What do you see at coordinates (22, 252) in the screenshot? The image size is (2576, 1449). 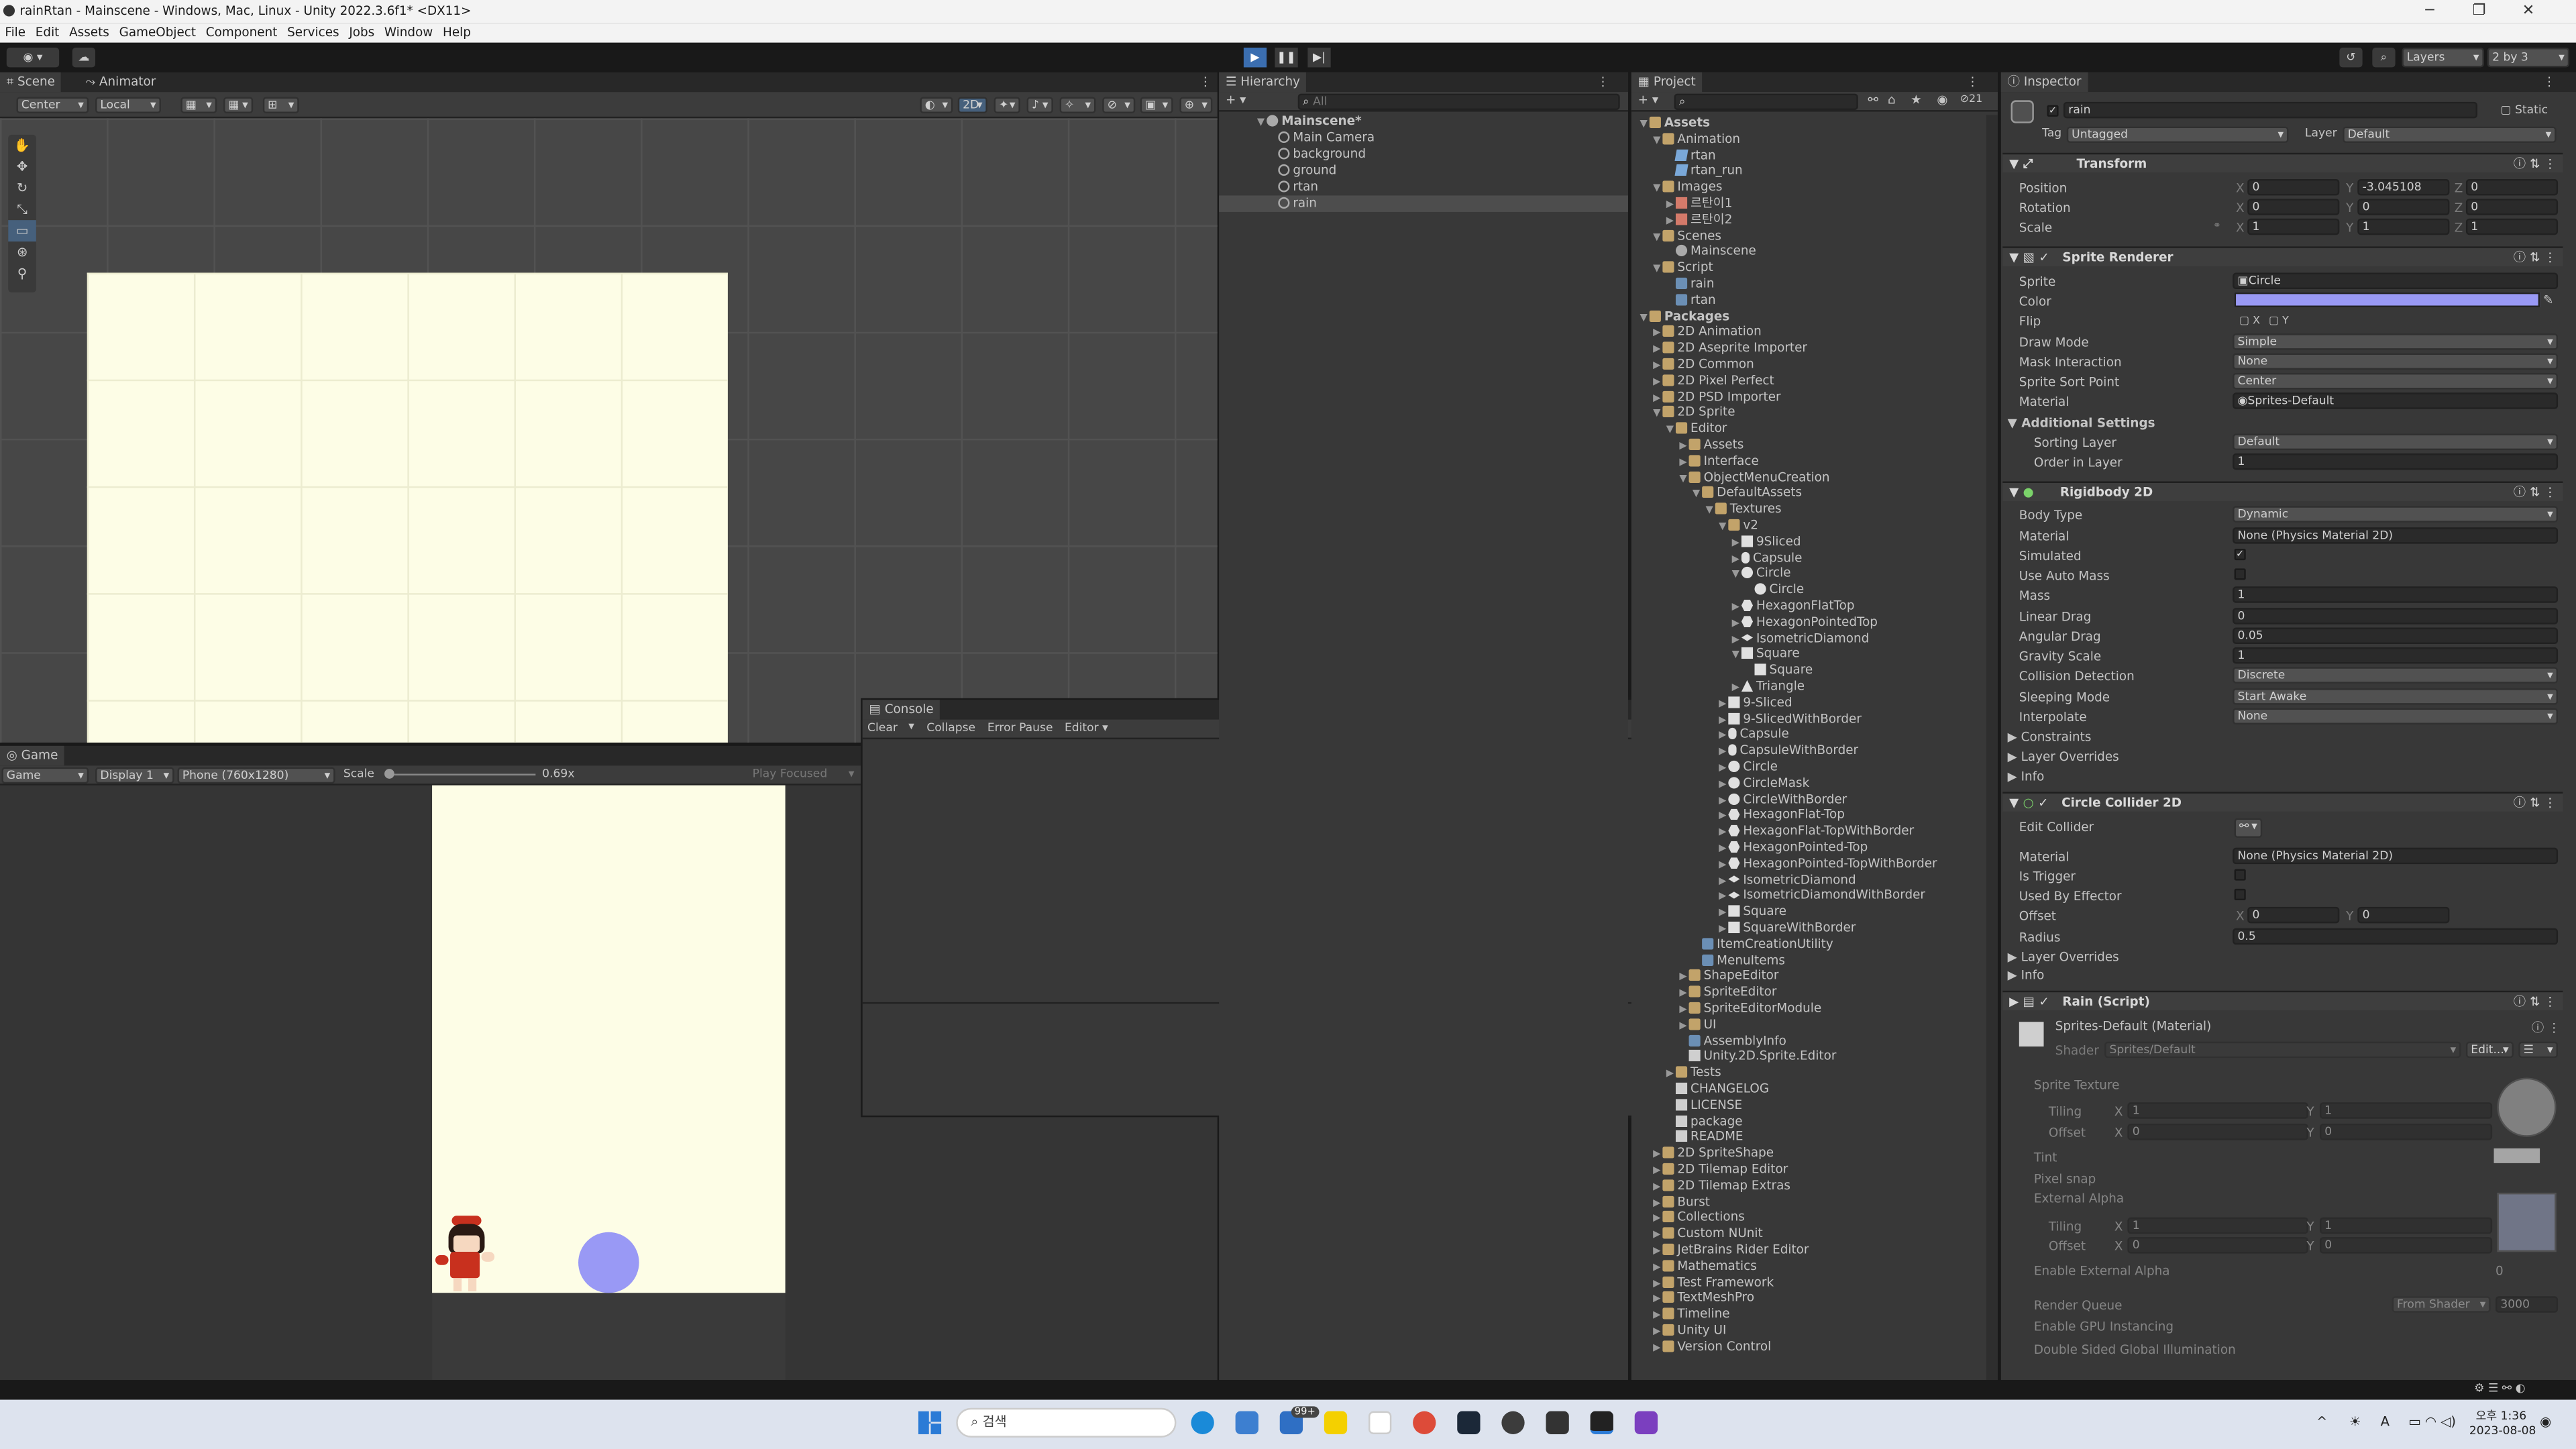 I see `transform-tool-icon: ⊛` at bounding box center [22, 252].